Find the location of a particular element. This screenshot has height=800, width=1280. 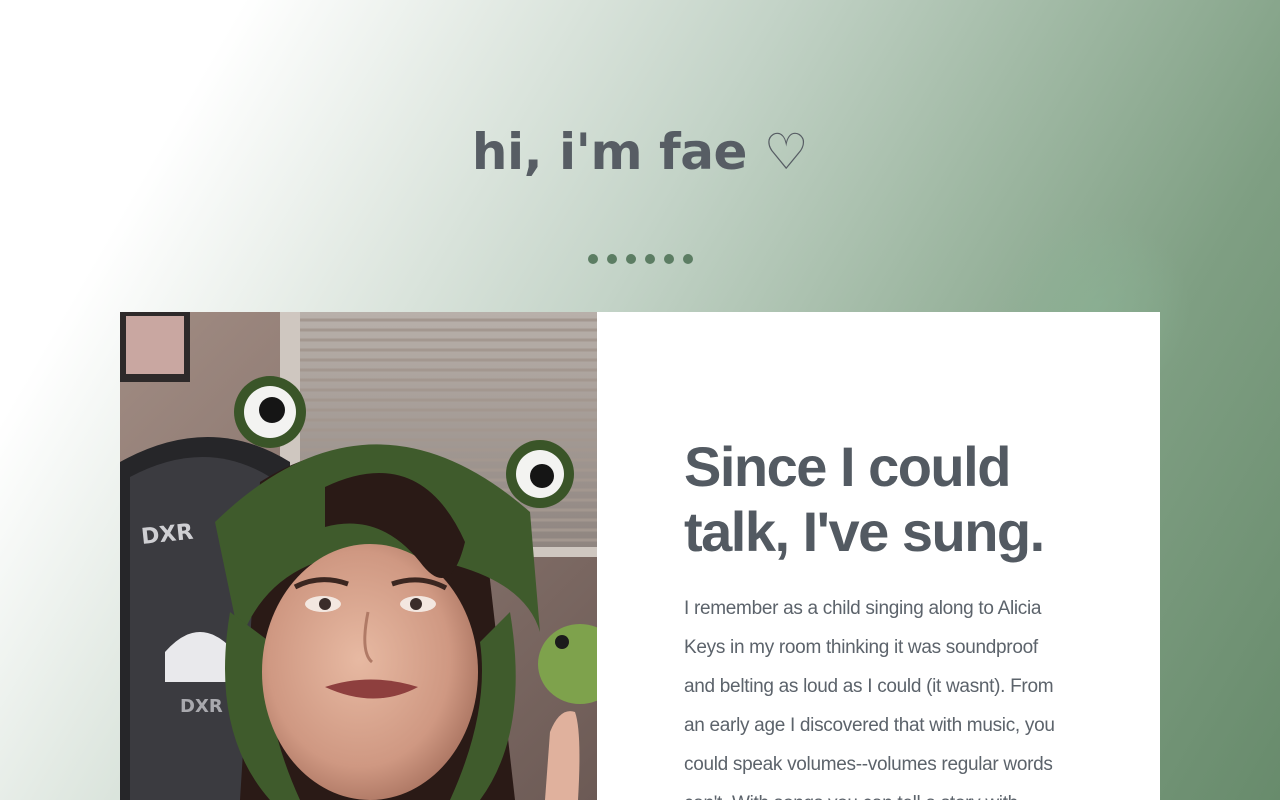

page-title: hi, i'm fae ♡ is located at coordinates (640, 152).